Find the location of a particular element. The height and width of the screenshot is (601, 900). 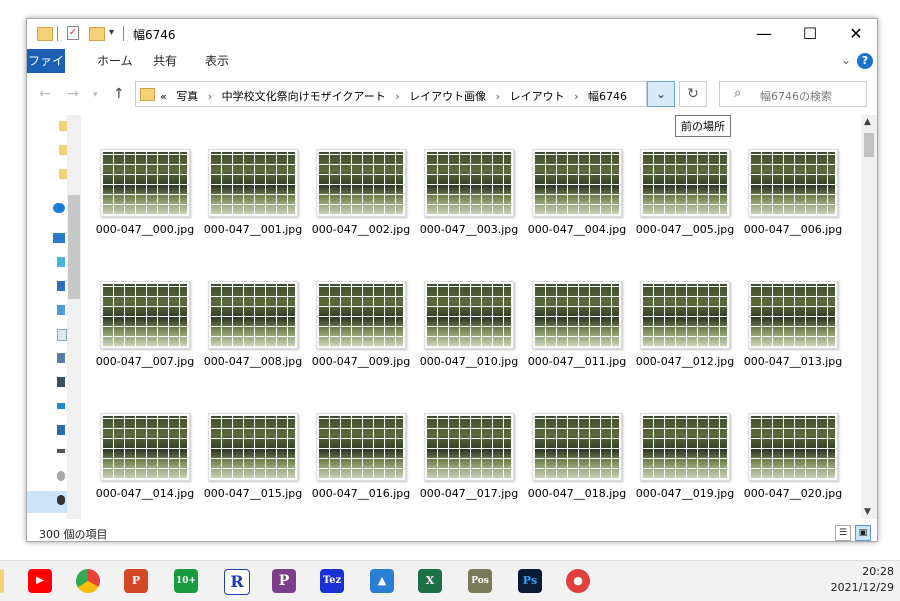

photos-icon: ▲ is located at coordinates (382, 581).